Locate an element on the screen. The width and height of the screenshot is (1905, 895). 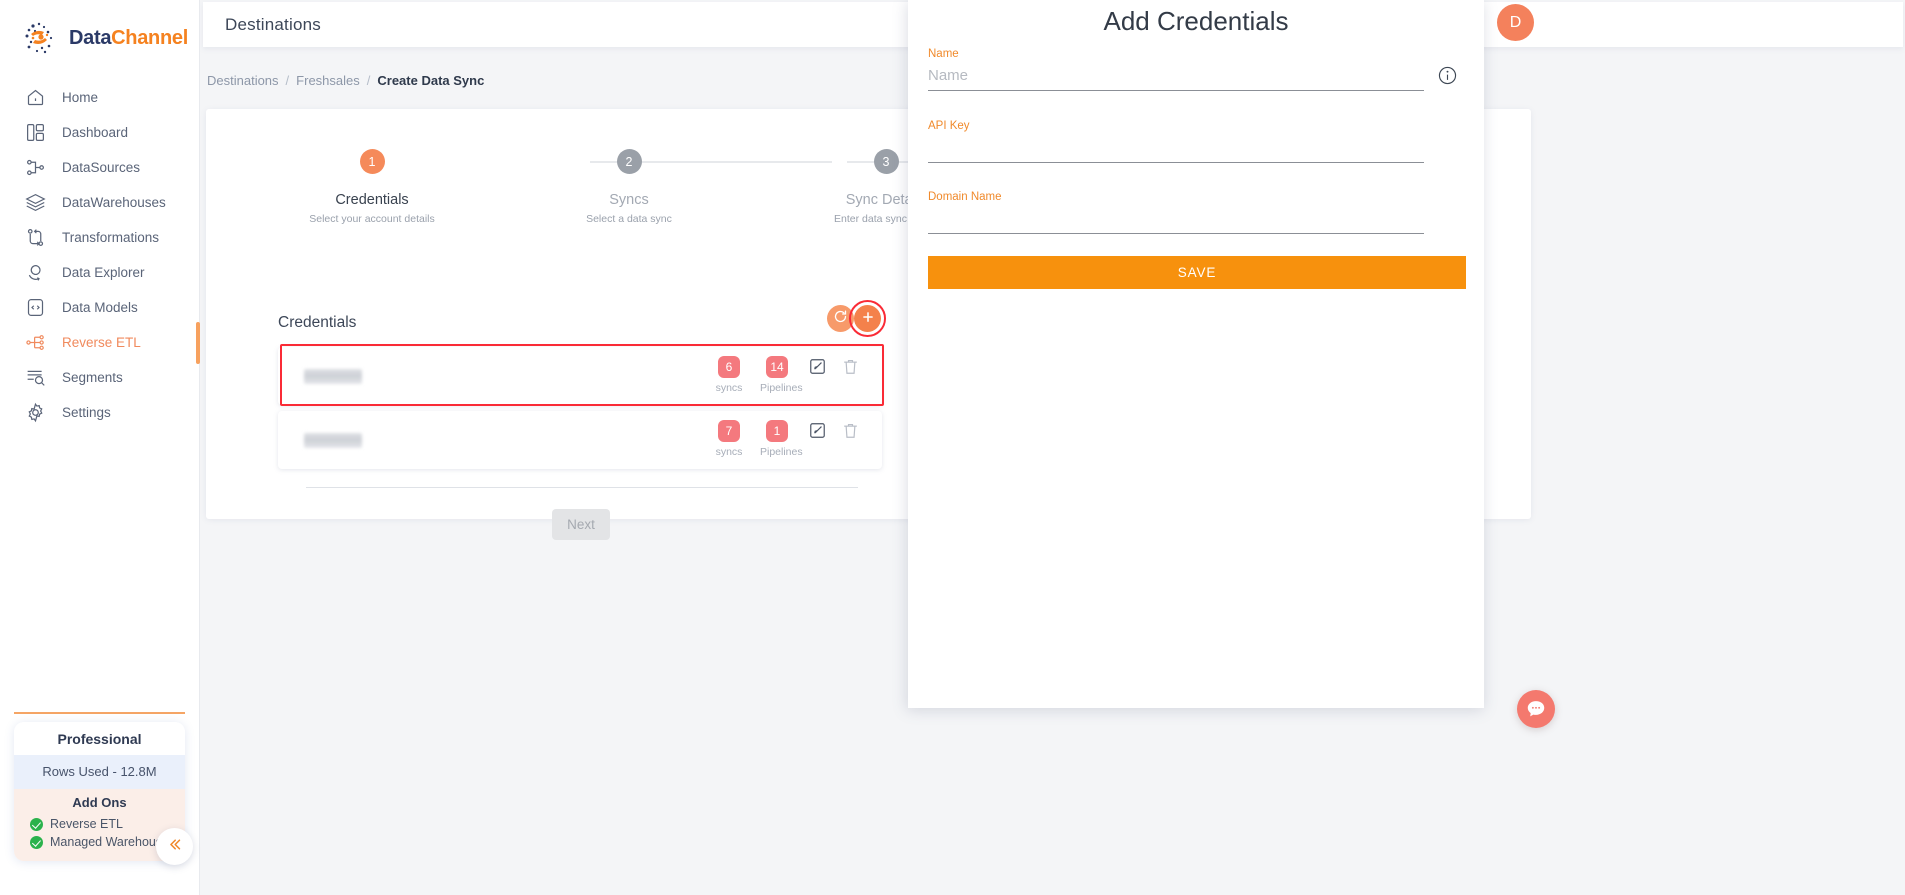
datachannel-logo-icon is located at coordinates (40, 38).